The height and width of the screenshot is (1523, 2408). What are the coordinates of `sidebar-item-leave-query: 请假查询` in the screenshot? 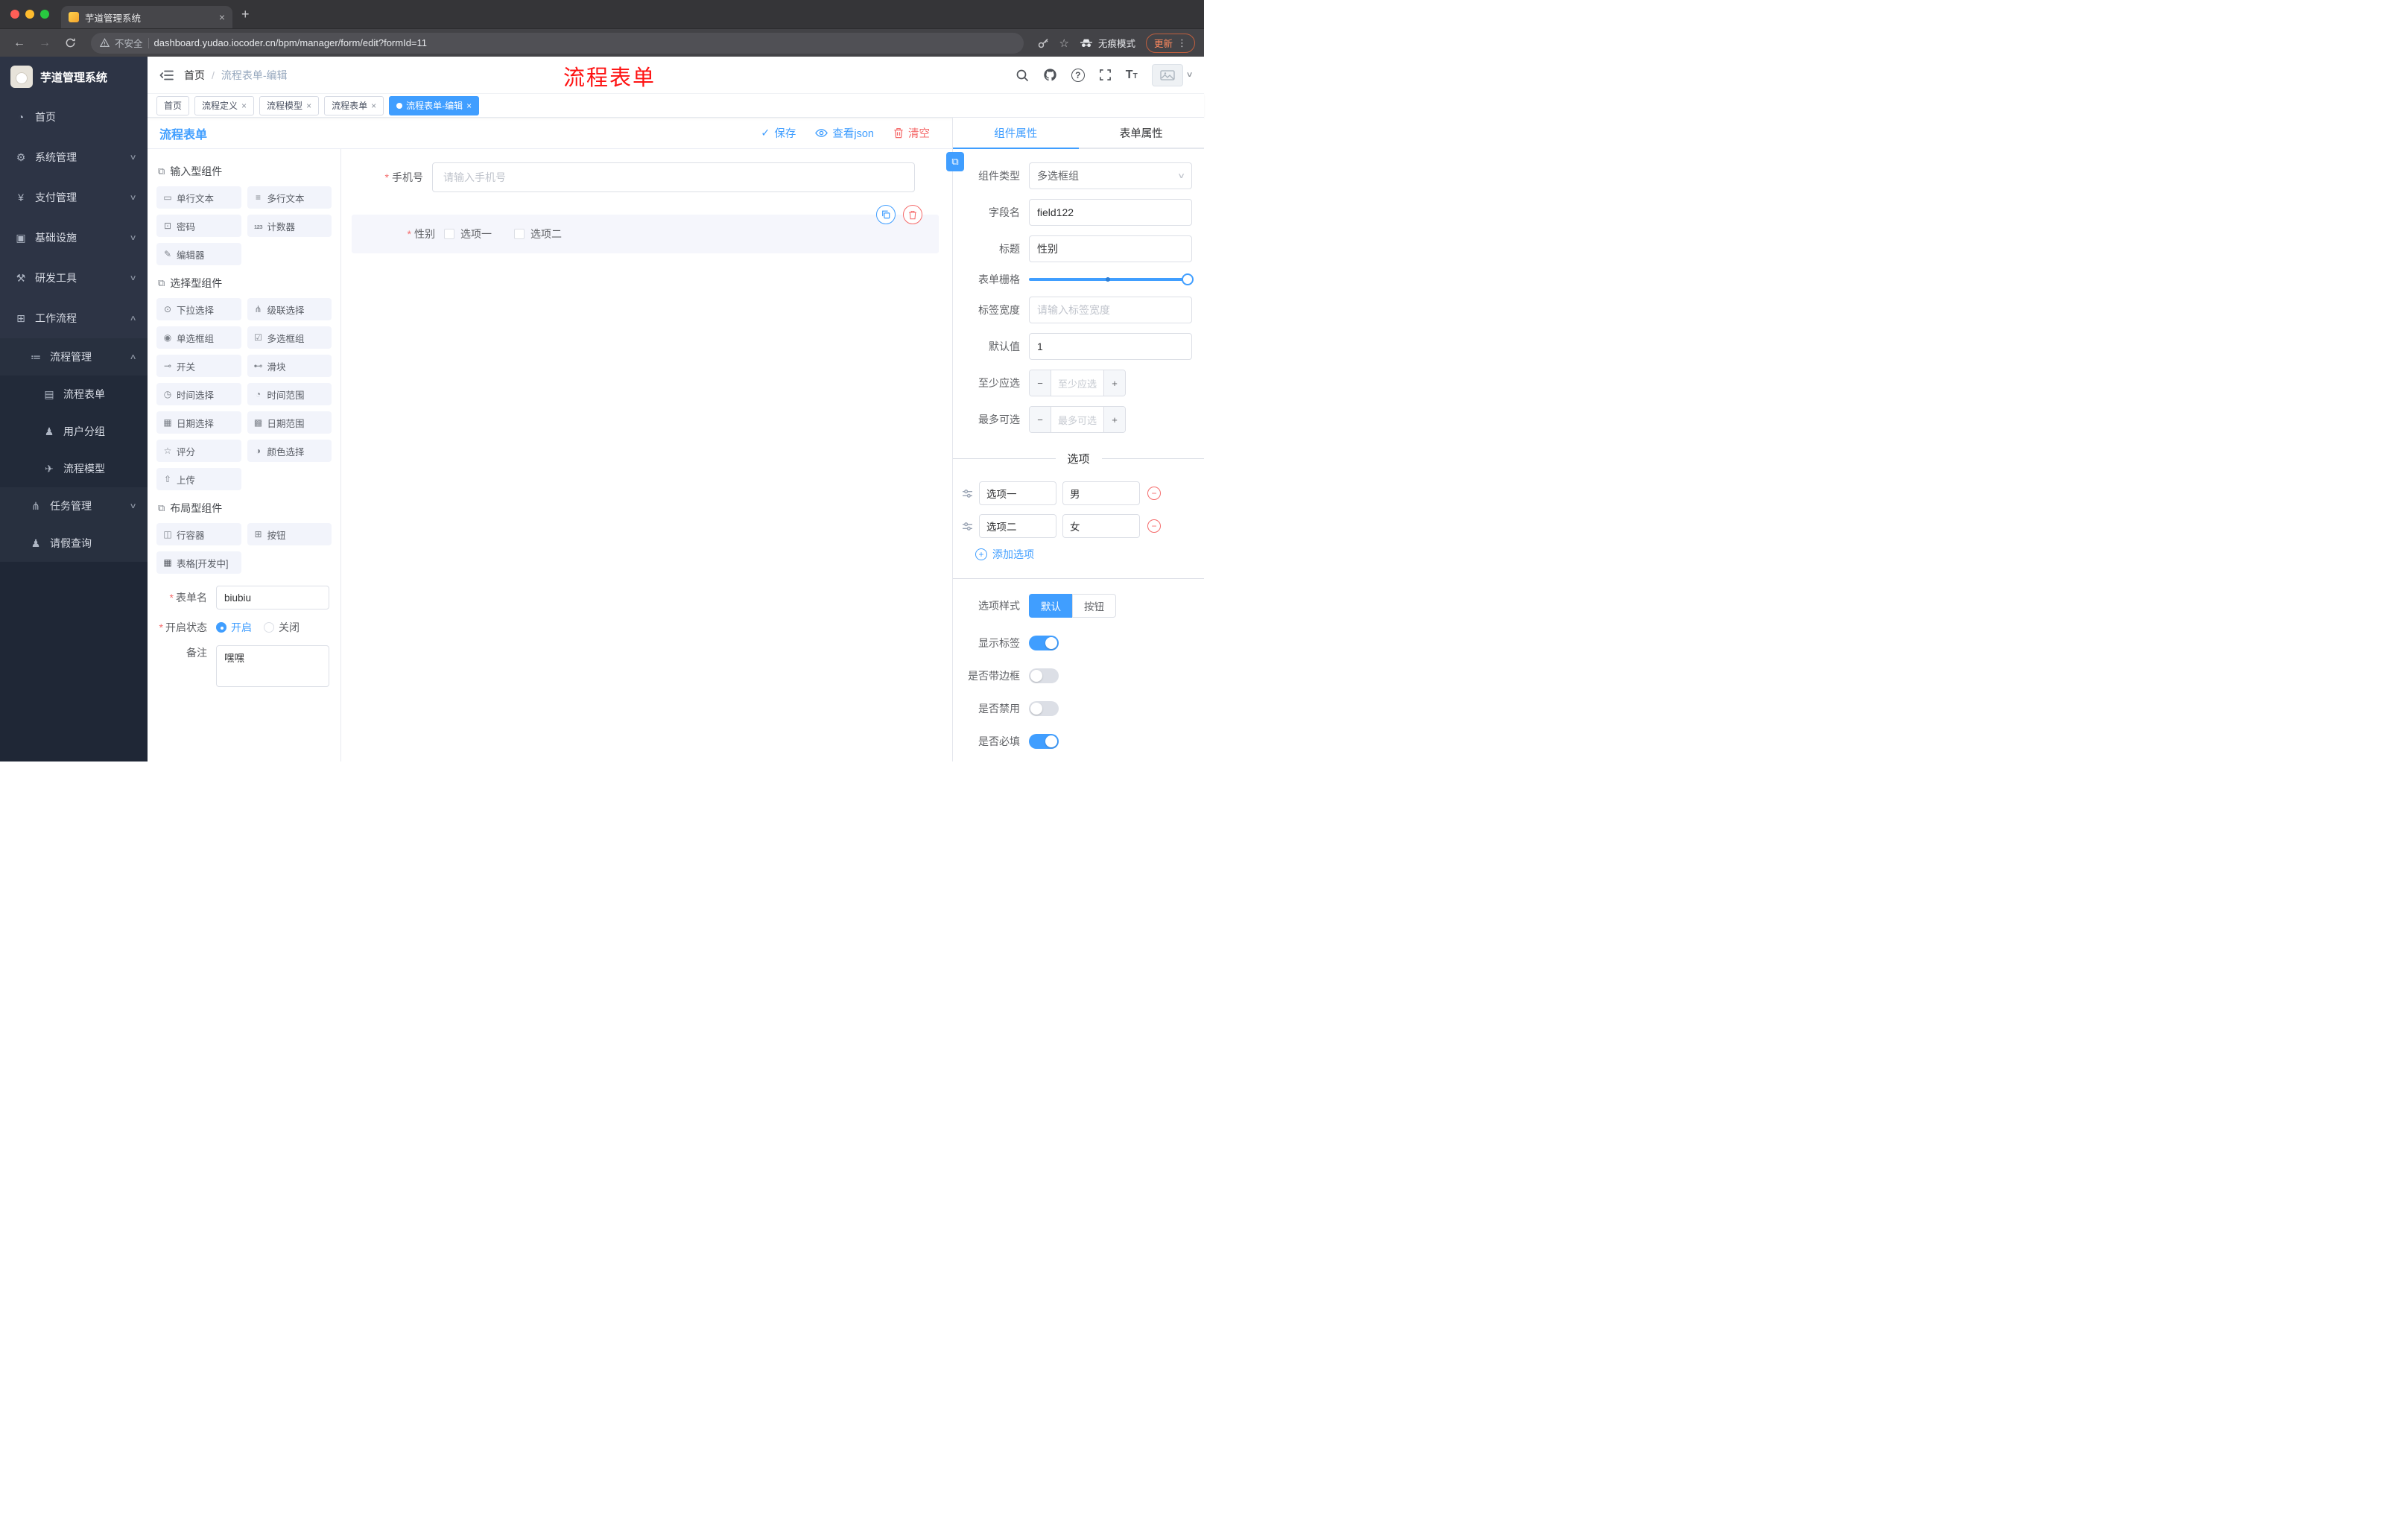 It's located at (74, 543).